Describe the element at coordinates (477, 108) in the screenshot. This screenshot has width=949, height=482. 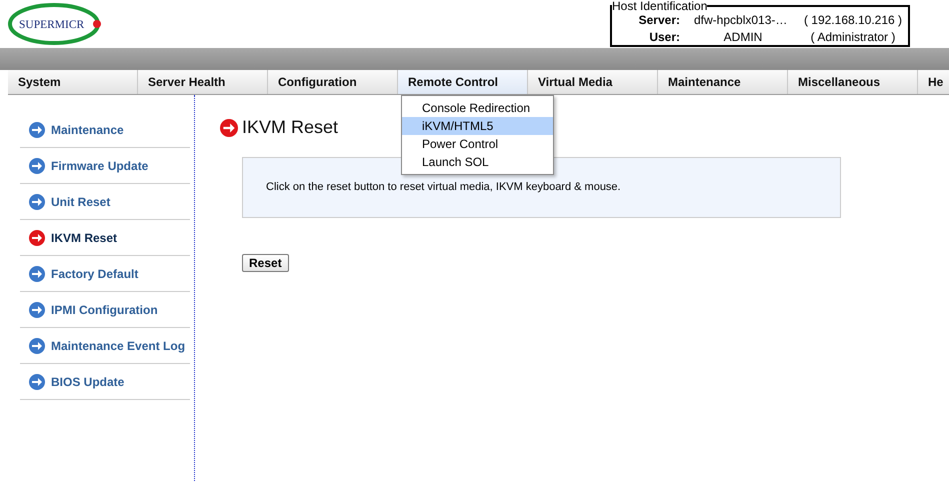
I see `menu-item: Console Redirection` at that location.